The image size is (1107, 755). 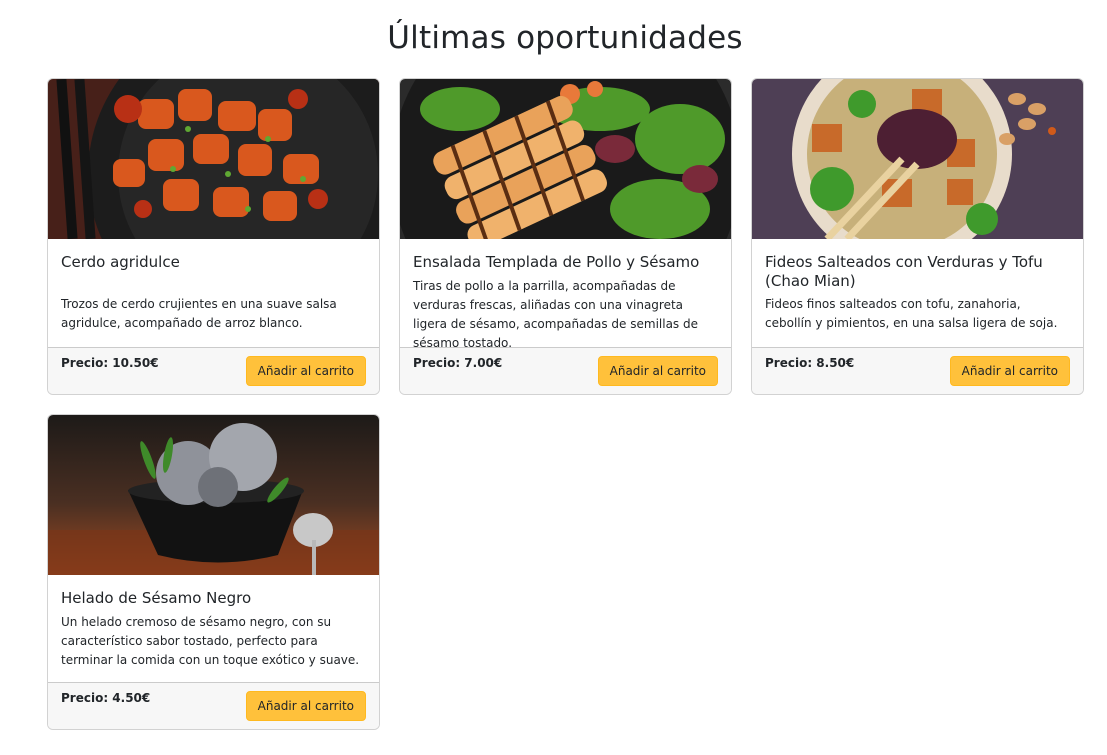 I want to click on card-footer: Precio: 8.50€ Añadir al carrito, so click(x=917, y=370).